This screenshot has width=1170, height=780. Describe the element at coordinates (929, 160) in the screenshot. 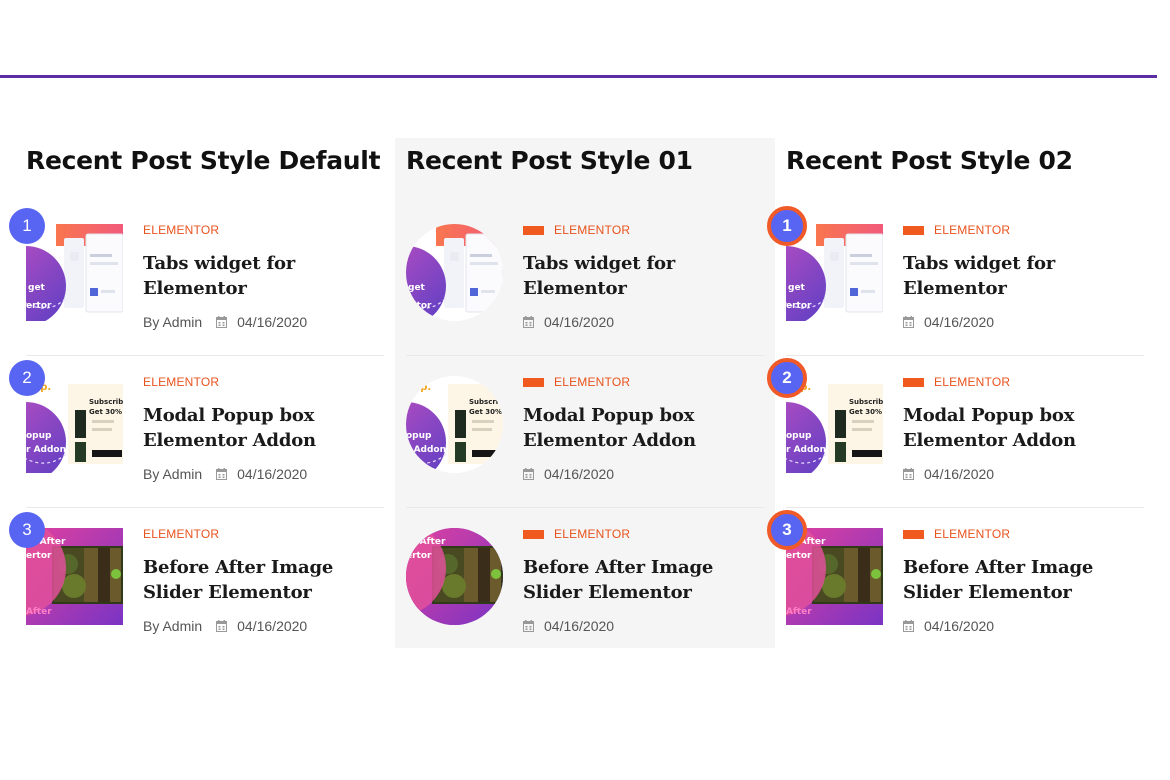

I see `column-title: Recent Post Style 02` at that location.